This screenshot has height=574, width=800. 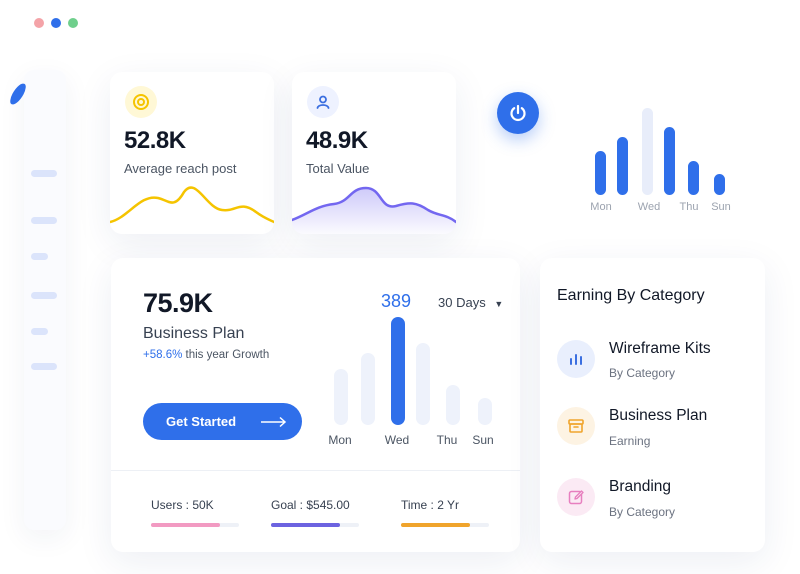 I want to click on get-started-button: Get Started, so click(x=222, y=421).